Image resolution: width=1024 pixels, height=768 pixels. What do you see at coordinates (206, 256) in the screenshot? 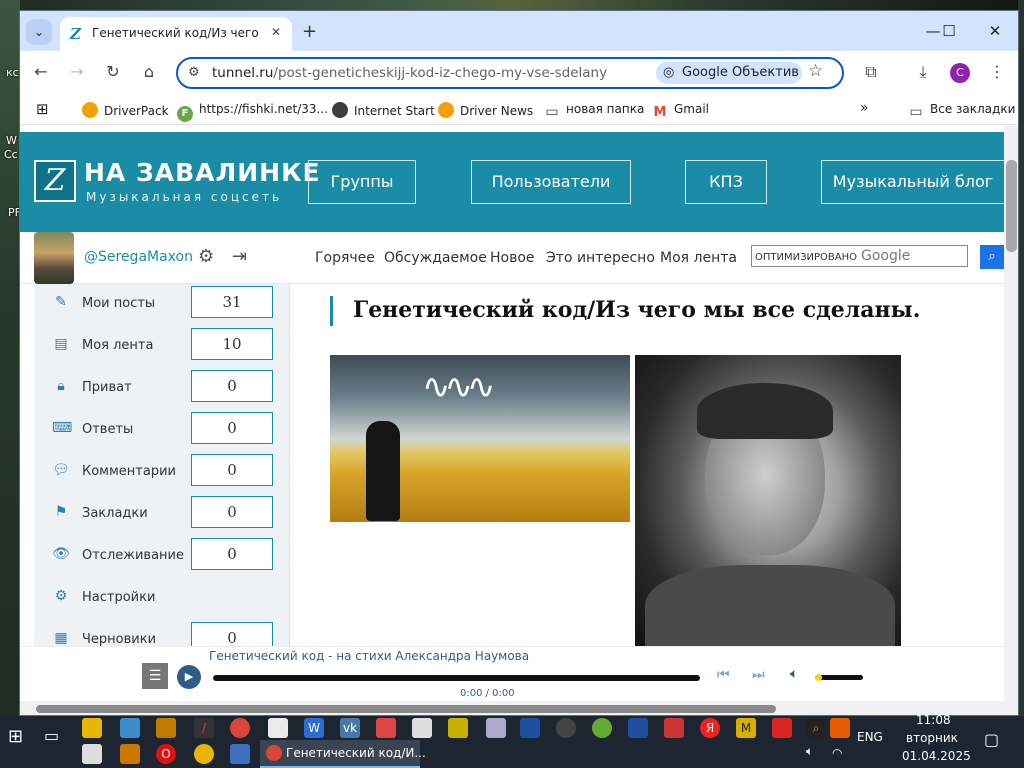
I see `settings-gear-icon: ⚙` at bounding box center [206, 256].